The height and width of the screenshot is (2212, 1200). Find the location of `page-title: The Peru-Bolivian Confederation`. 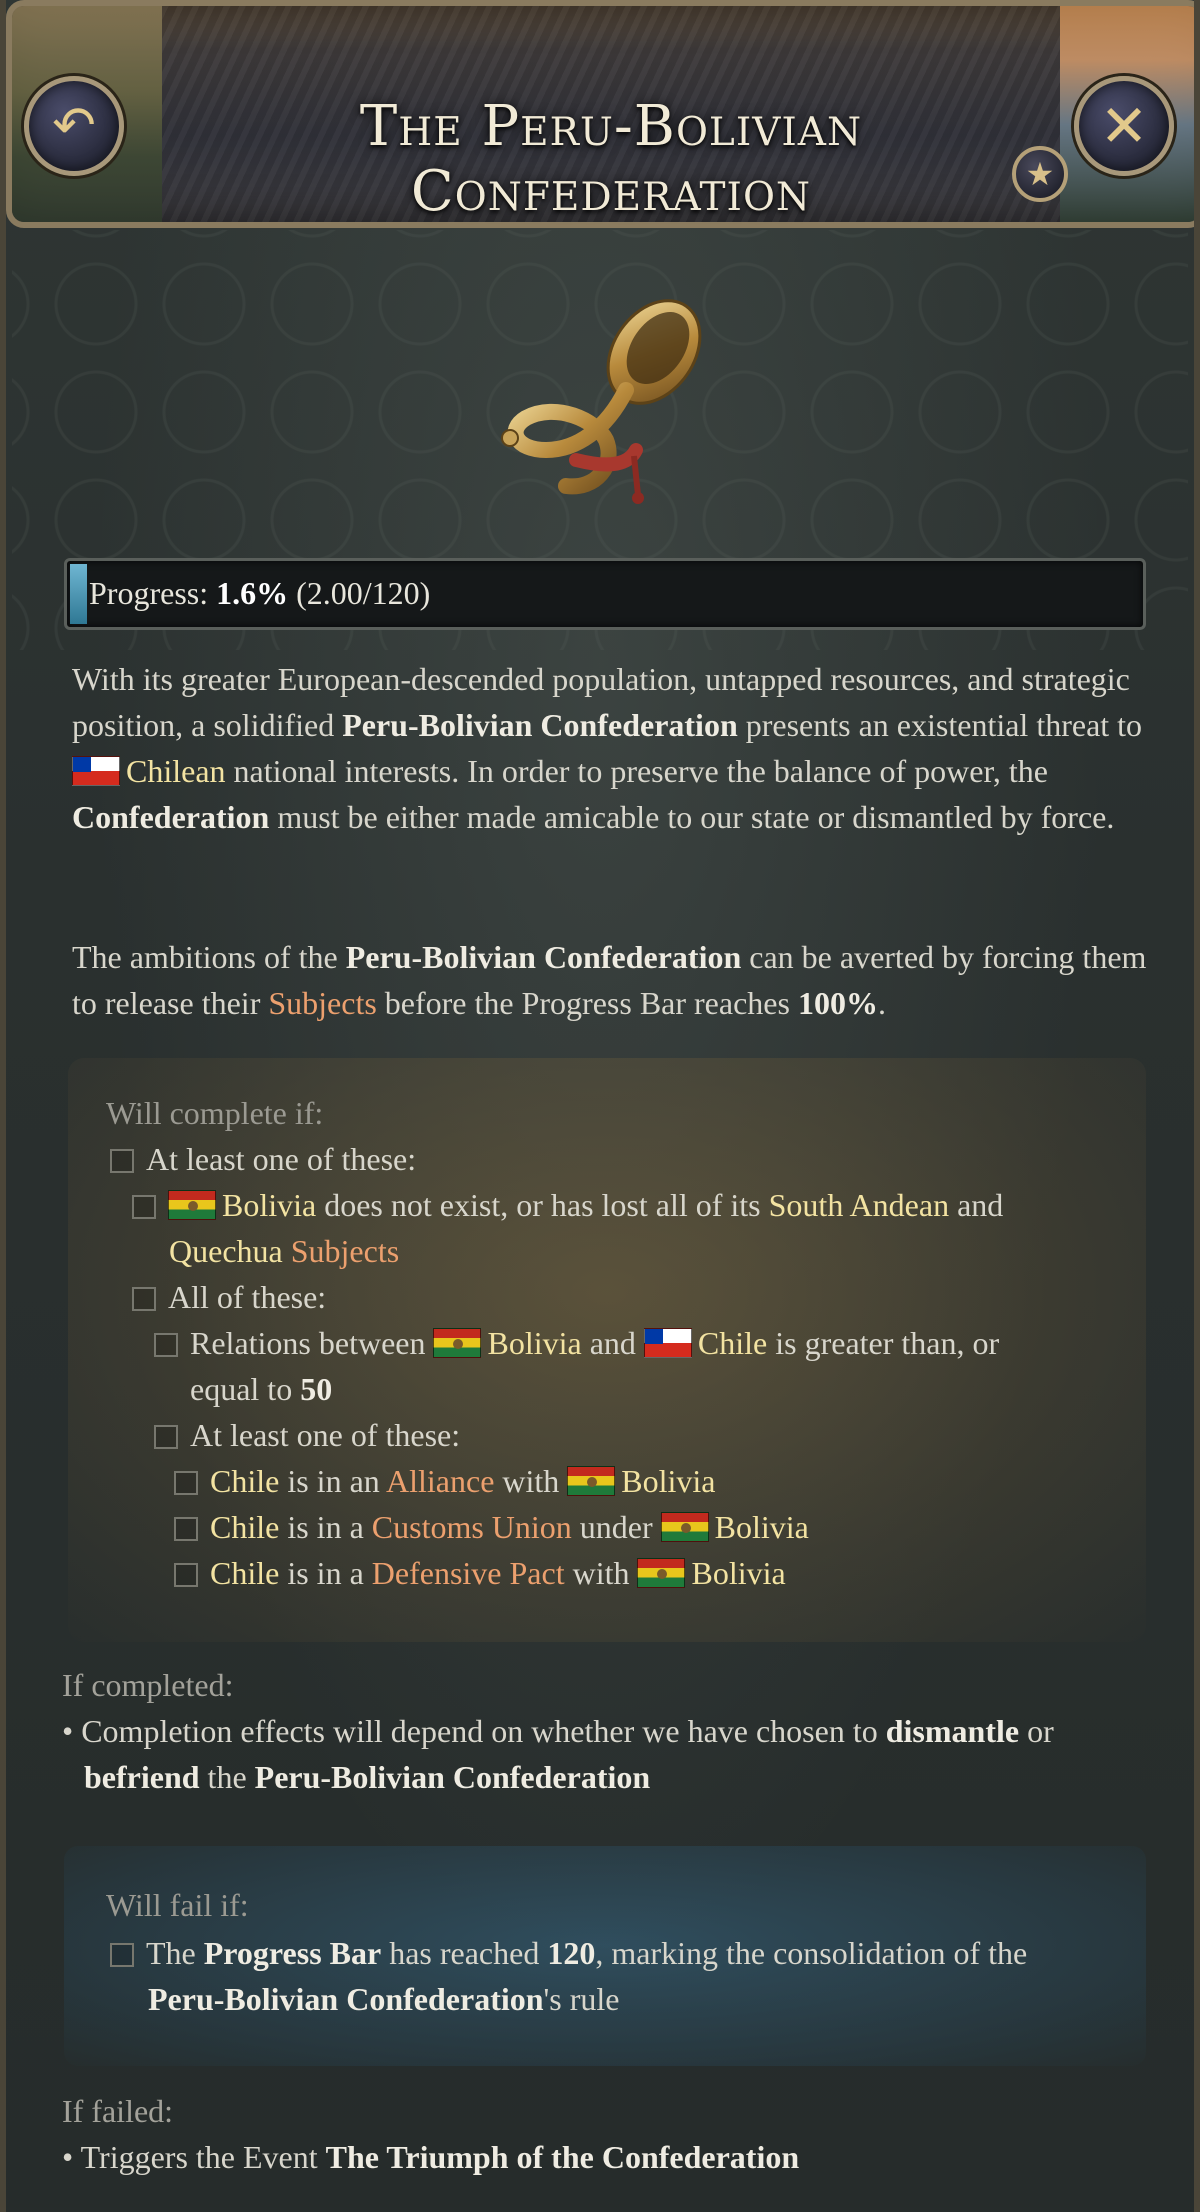

page-title: The Peru-Bolivian Confederation is located at coordinates (611, 159).